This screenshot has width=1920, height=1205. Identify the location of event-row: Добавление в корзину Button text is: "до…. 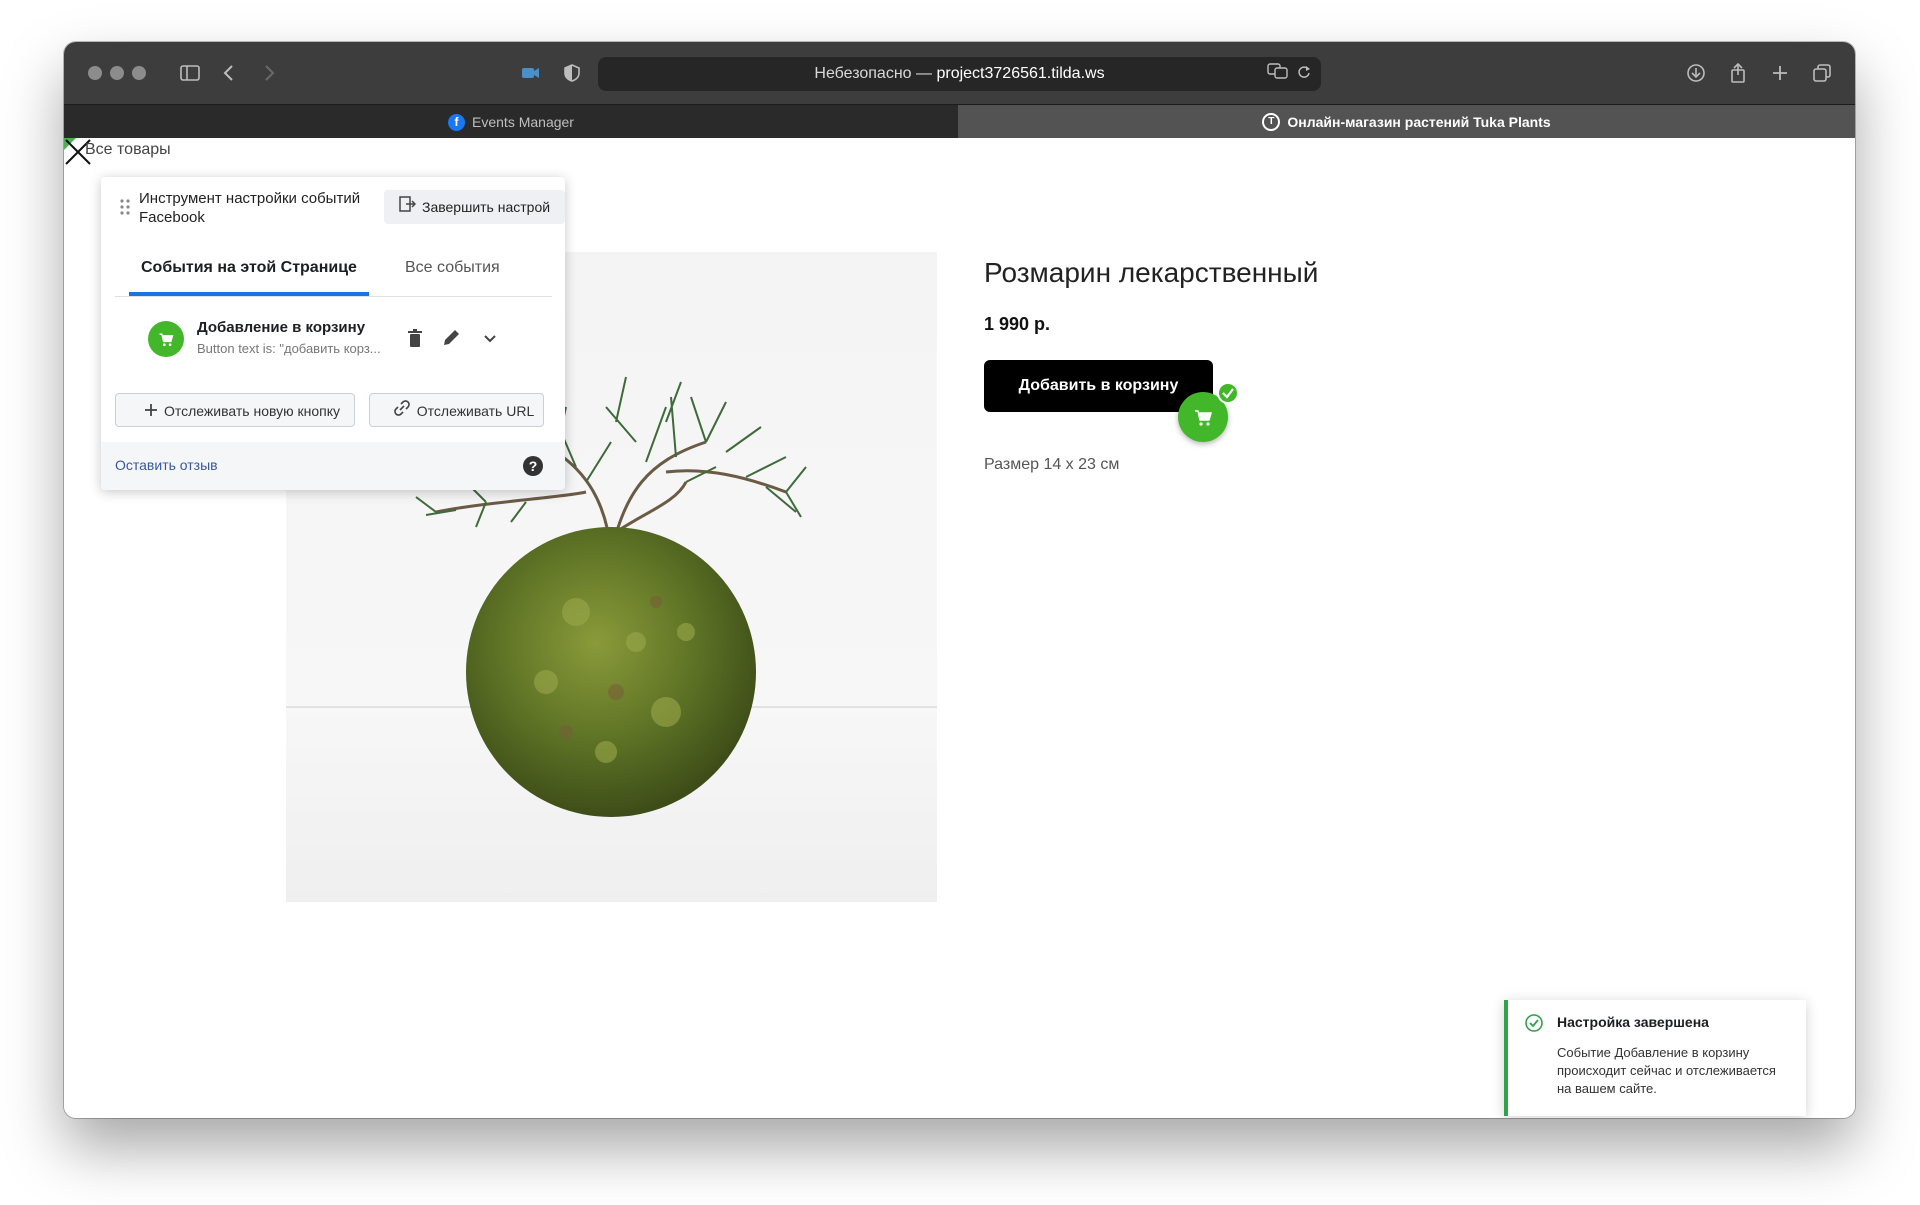
(333, 339).